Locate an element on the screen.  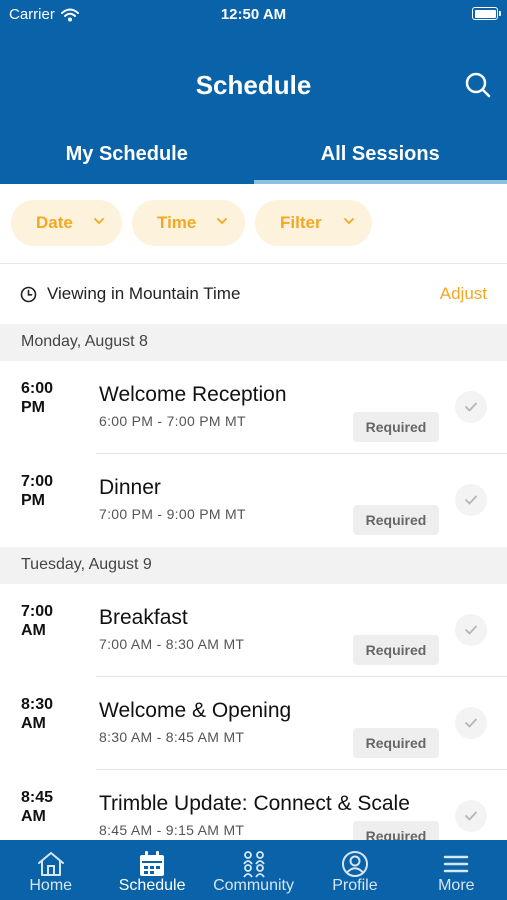
session-start-time: 8:45 AM is located at coordinates (37, 807).